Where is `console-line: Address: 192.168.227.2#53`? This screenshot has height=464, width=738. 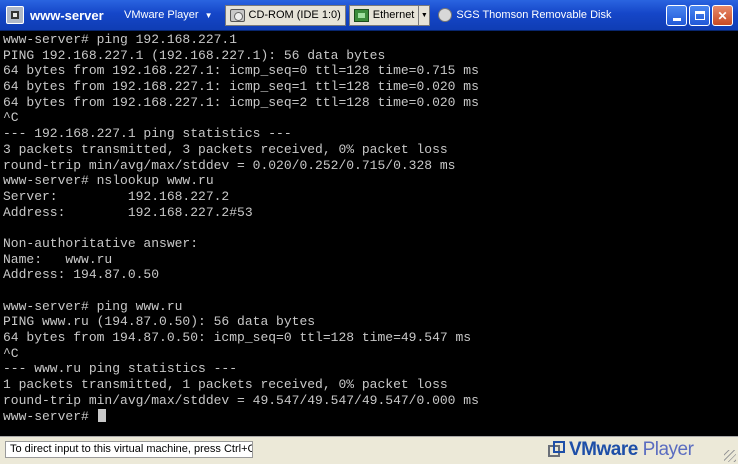
console-line: Address: 192.168.227.2#53 is located at coordinates (128, 212).